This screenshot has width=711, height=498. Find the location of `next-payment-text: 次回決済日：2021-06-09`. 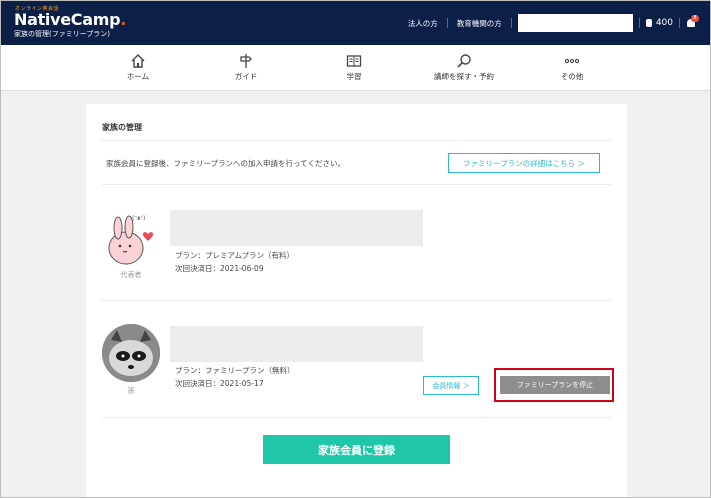

next-payment-text: 次回決済日：2021-06-09 is located at coordinates (219, 268).